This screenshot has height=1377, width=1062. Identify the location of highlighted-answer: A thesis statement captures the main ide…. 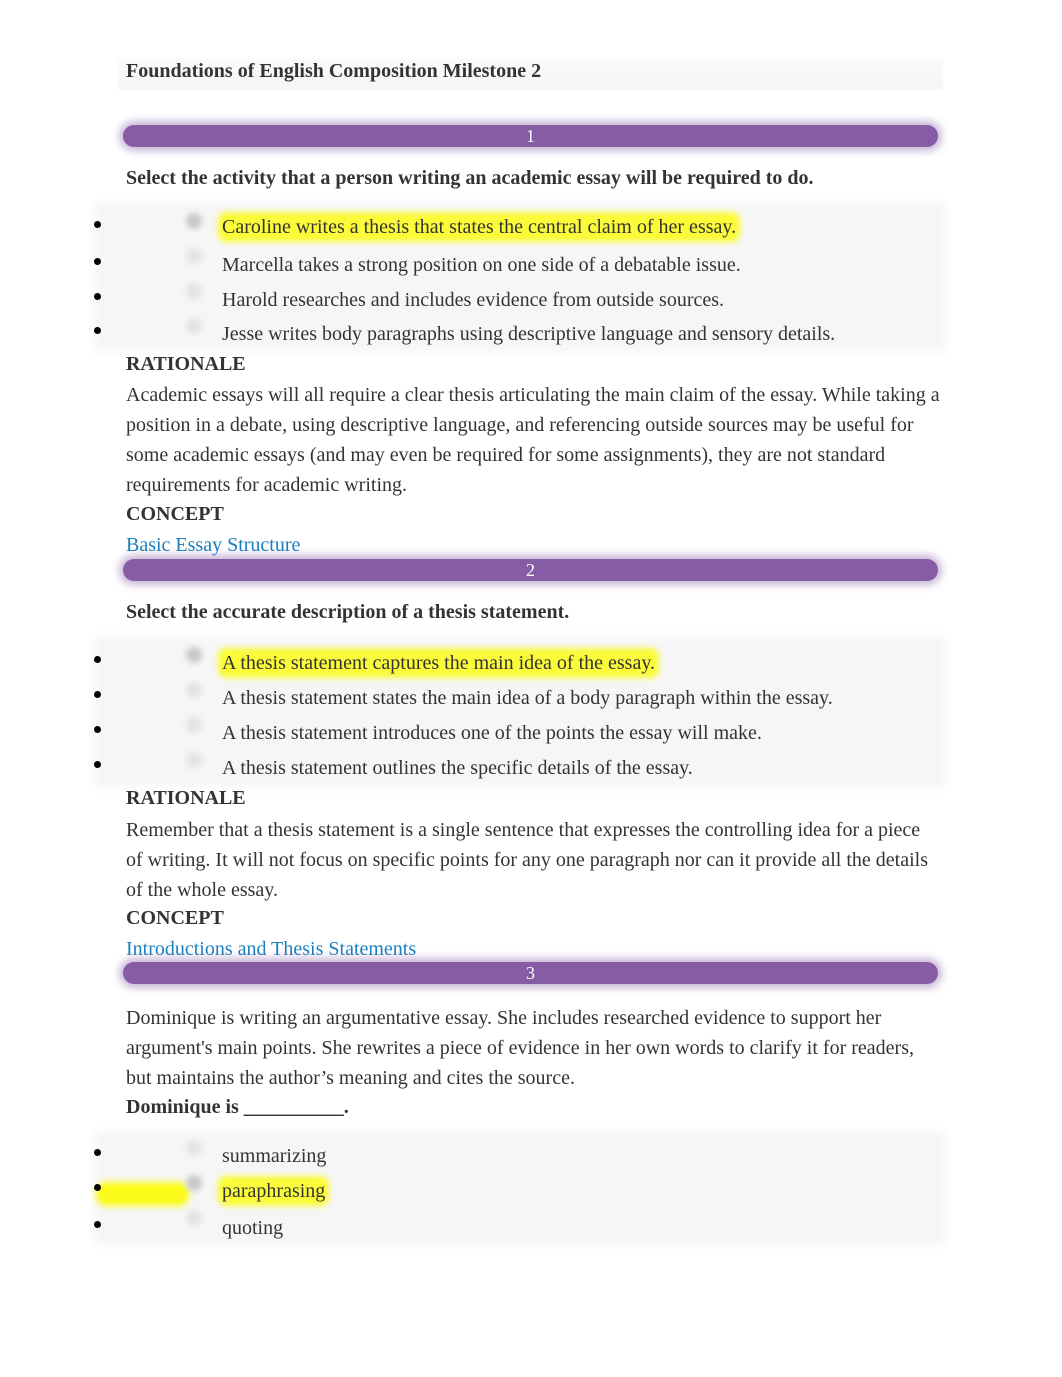
(439, 663).